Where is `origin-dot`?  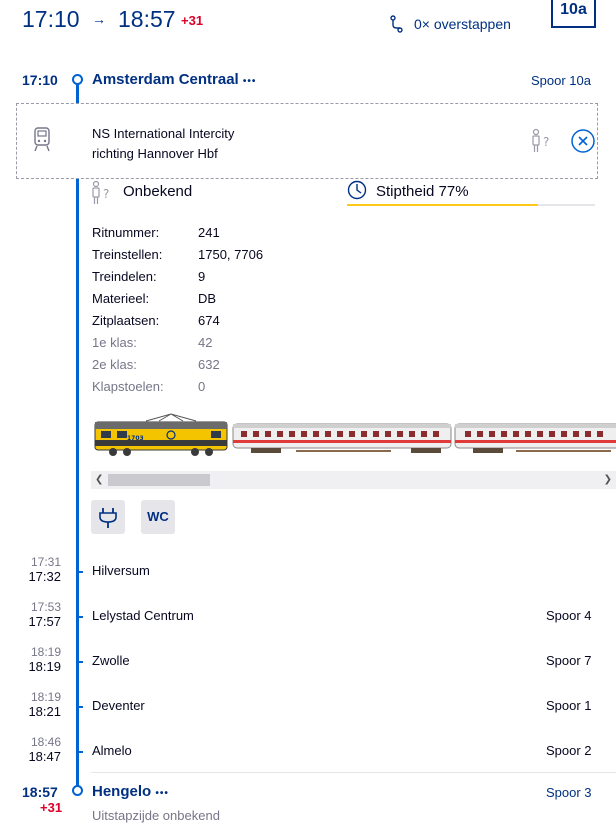 origin-dot is located at coordinates (77, 79).